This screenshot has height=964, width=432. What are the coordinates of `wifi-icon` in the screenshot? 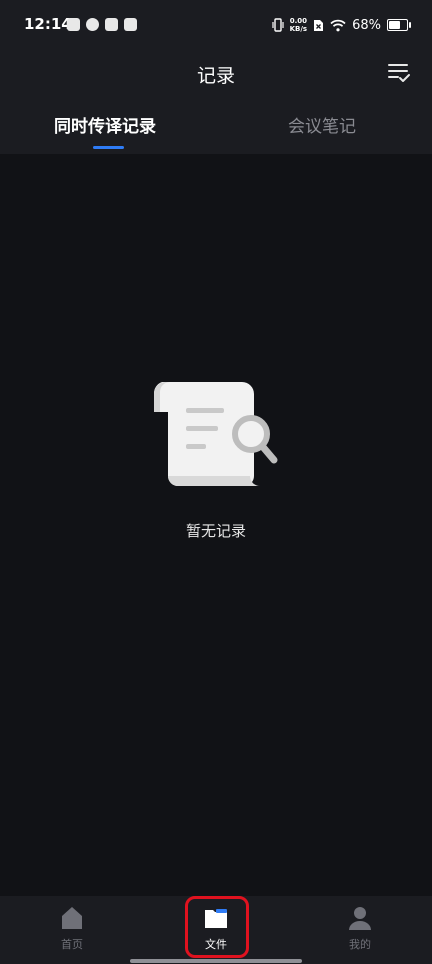 It's located at (338, 25).